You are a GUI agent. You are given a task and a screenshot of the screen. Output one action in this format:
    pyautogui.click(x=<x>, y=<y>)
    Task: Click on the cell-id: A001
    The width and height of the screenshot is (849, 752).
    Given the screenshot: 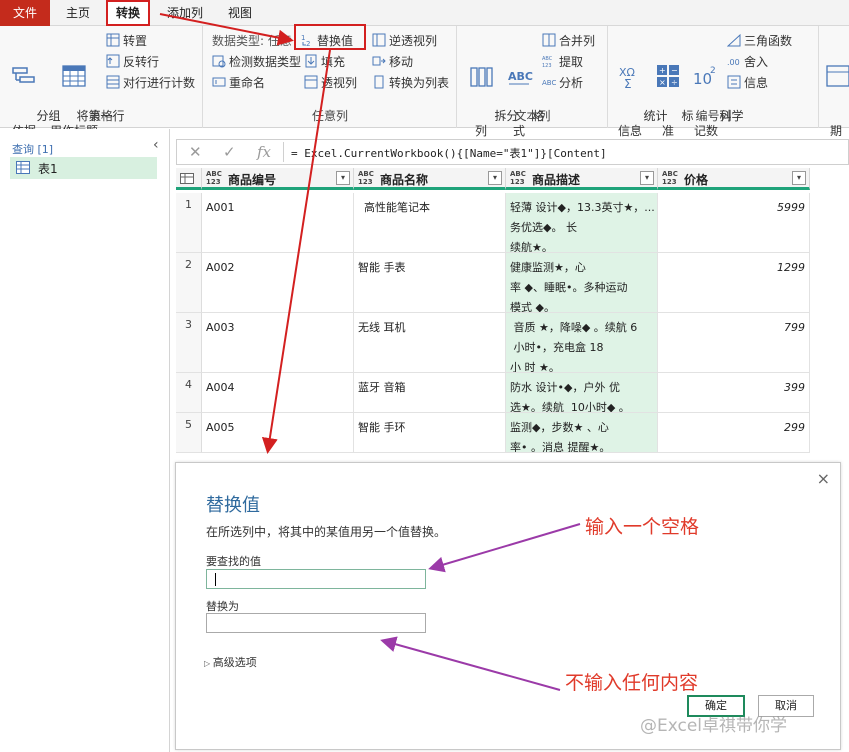 What is the action you would take?
    pyautogui.click(x=278, y=223)
    